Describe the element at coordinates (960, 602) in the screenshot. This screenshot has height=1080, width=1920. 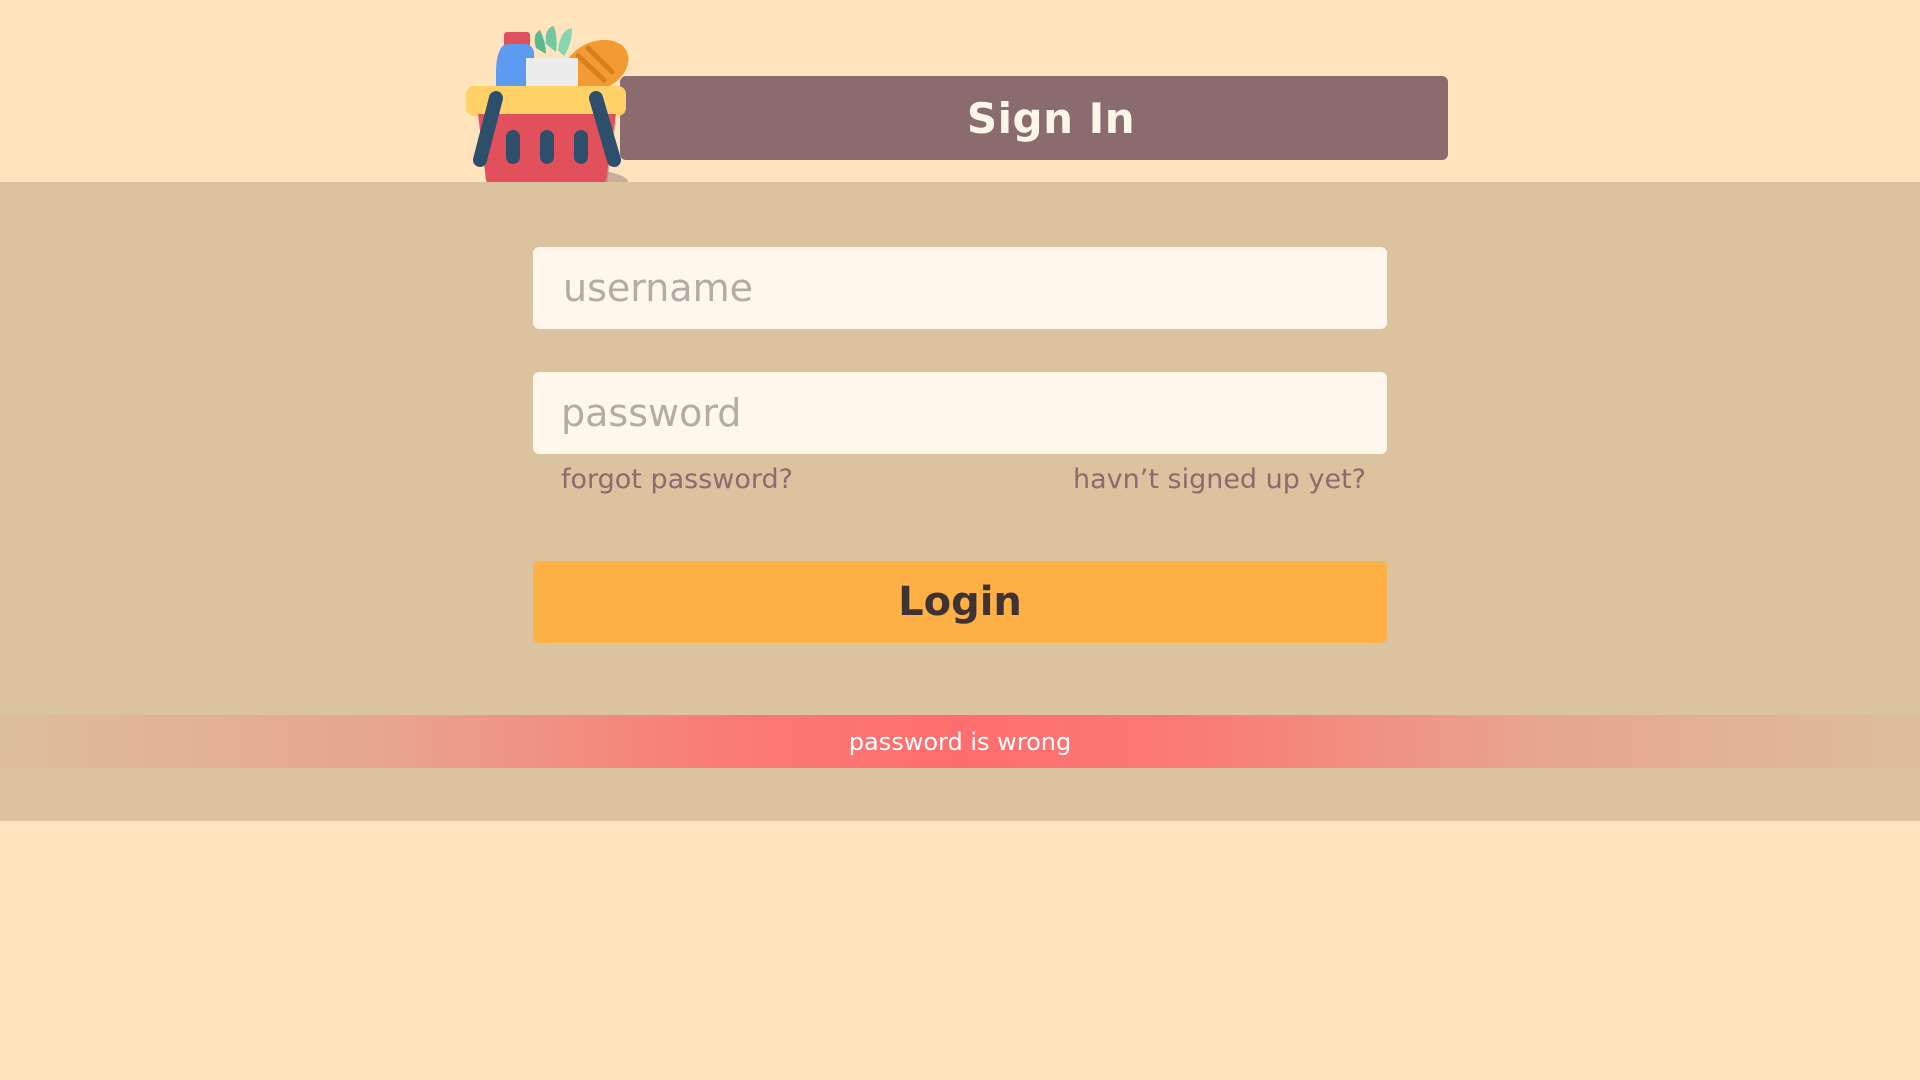
I see `login-button: Login` at that location.